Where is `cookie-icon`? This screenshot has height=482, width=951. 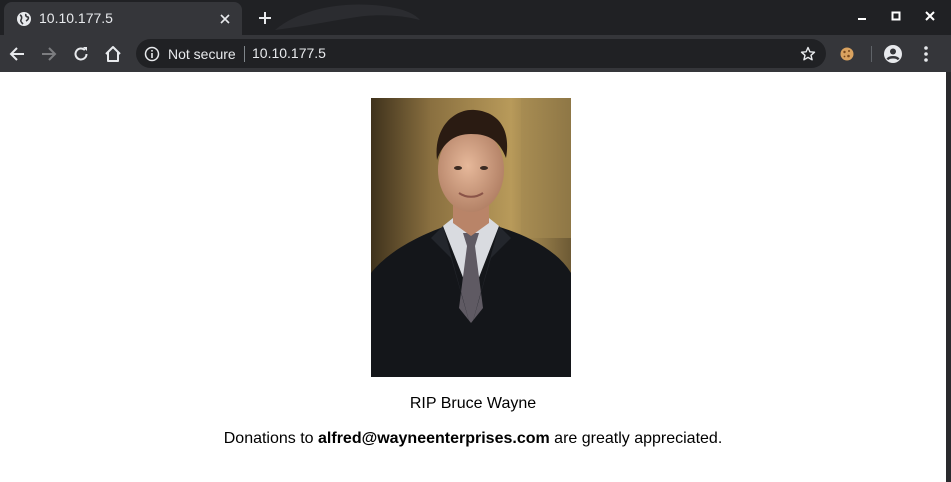 cookie-icon is located at coordinates (847, 54).